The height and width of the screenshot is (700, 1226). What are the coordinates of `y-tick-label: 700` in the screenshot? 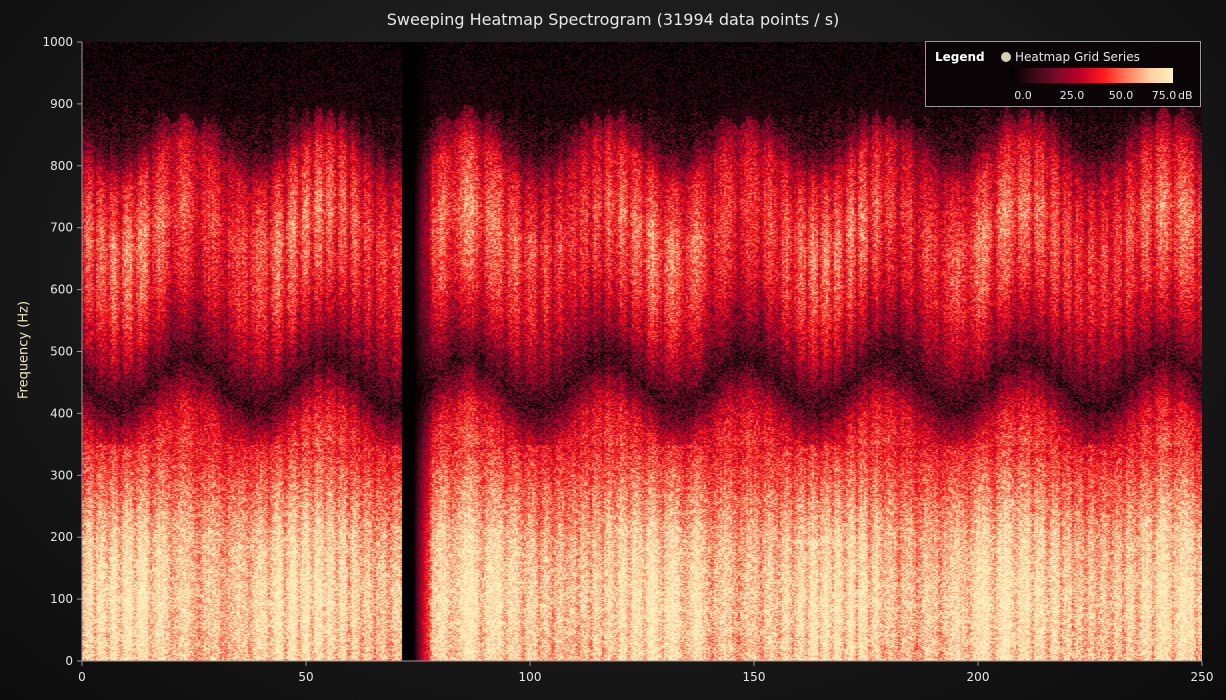 It's located at (61, 228).